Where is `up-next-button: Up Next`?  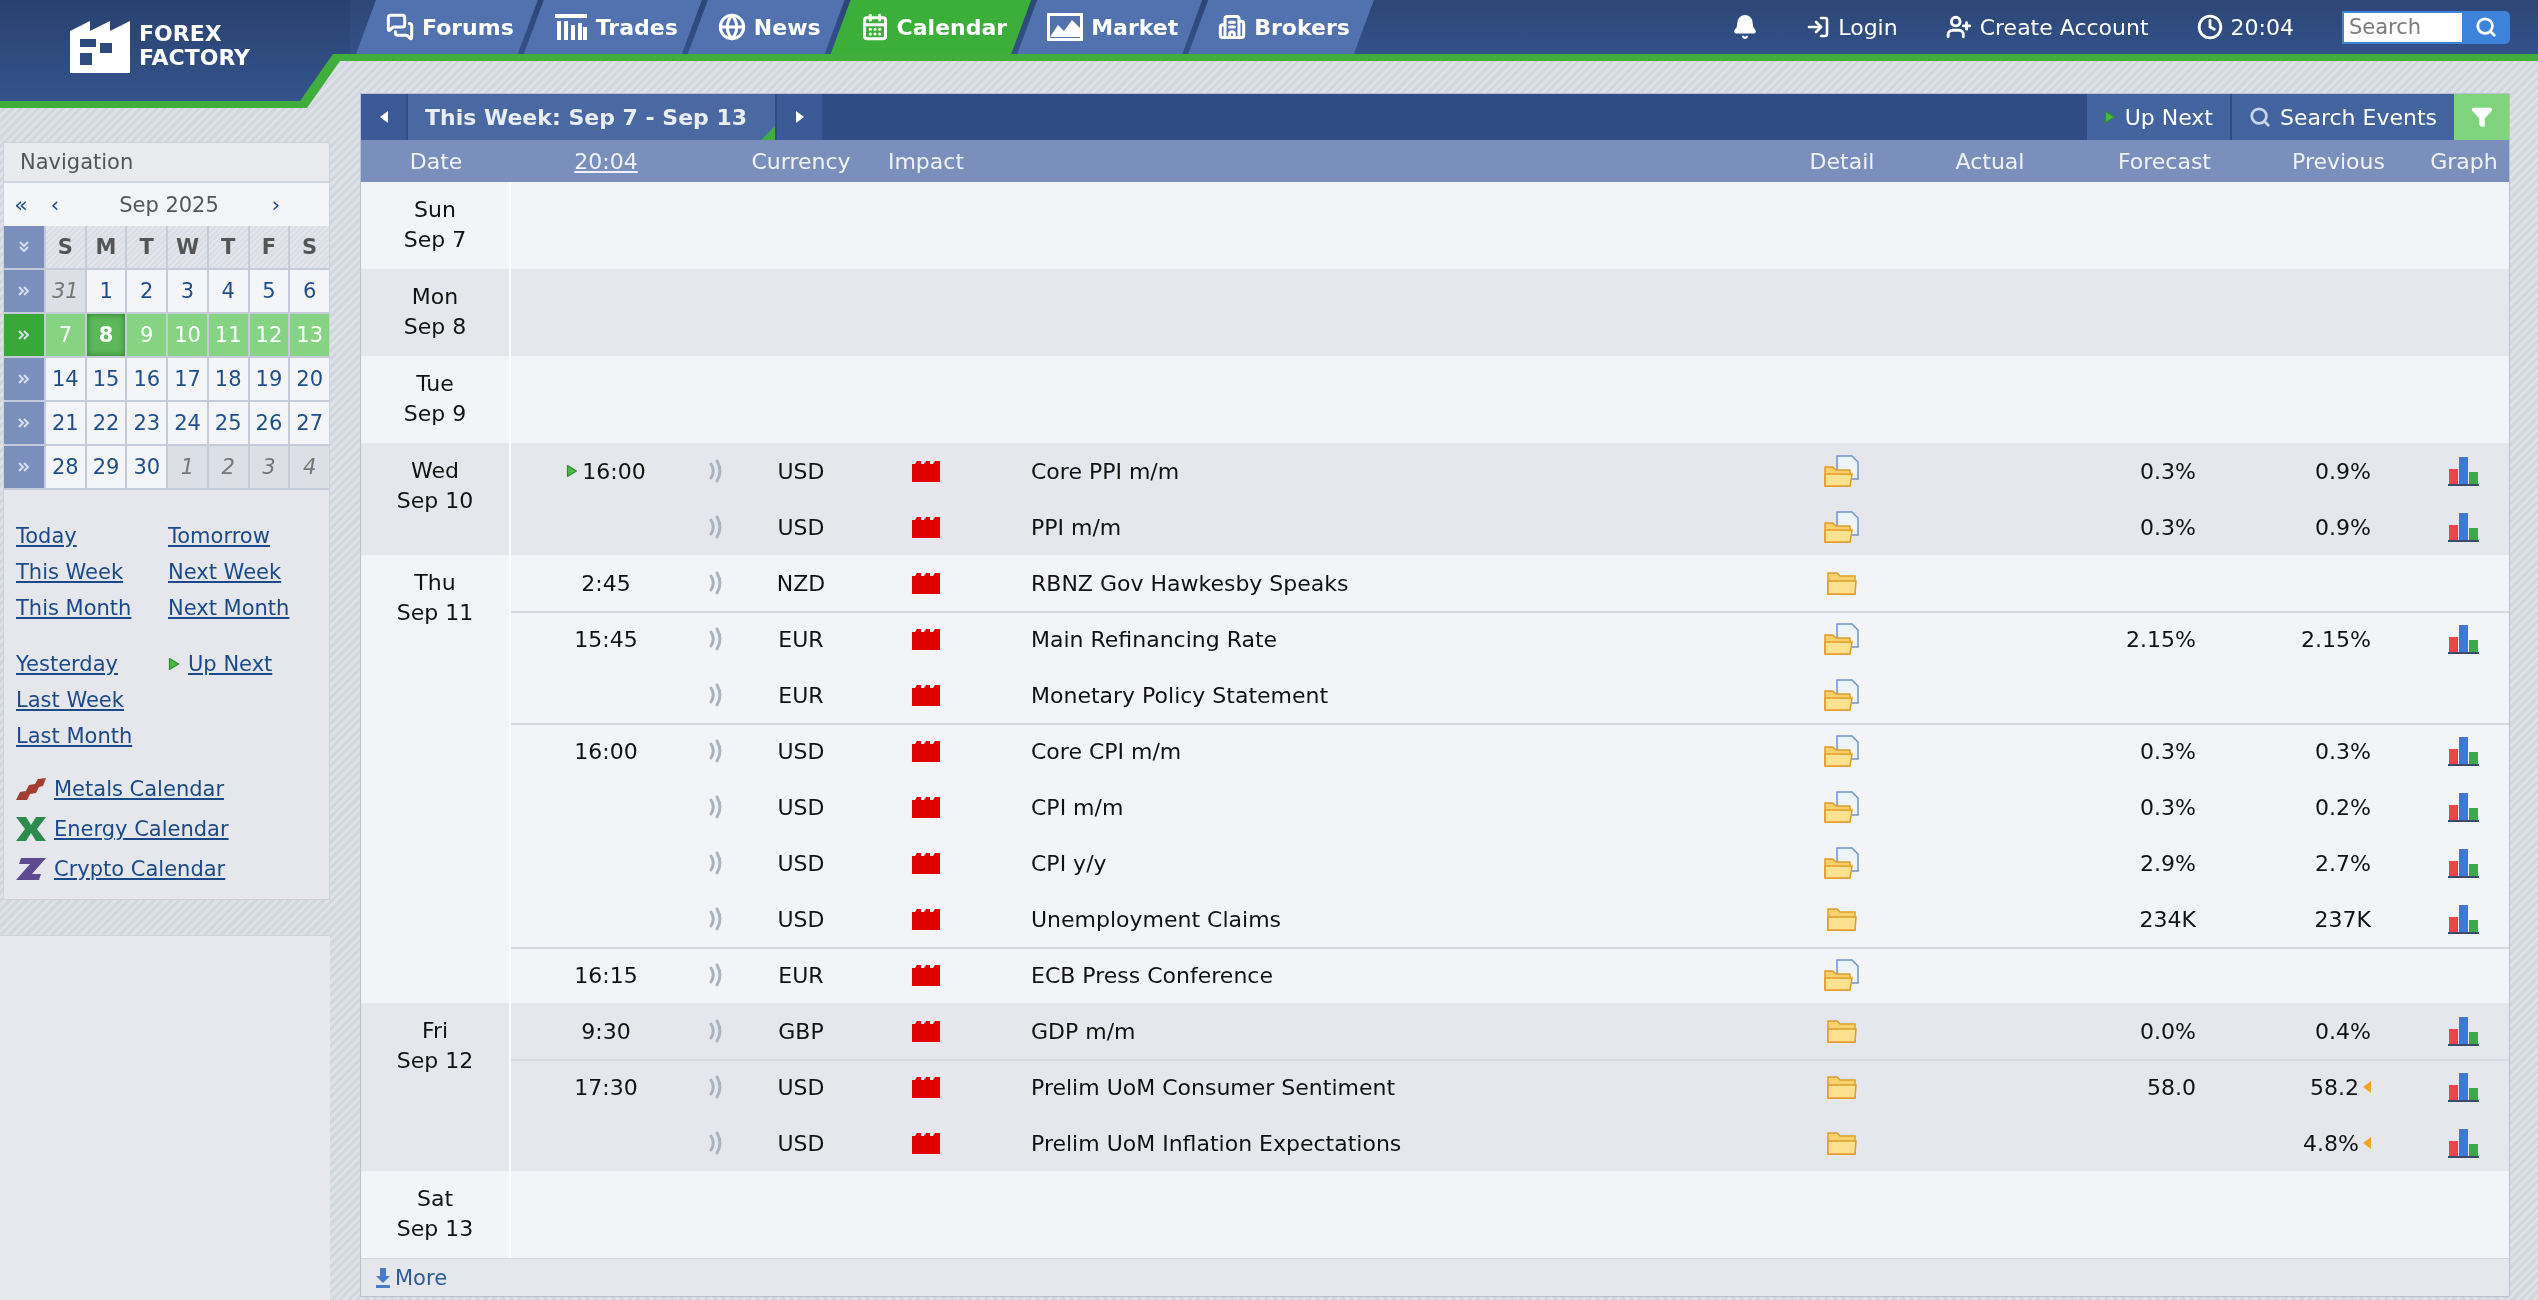 up-next-button: Up Next is located at coordinates (2157, 117).